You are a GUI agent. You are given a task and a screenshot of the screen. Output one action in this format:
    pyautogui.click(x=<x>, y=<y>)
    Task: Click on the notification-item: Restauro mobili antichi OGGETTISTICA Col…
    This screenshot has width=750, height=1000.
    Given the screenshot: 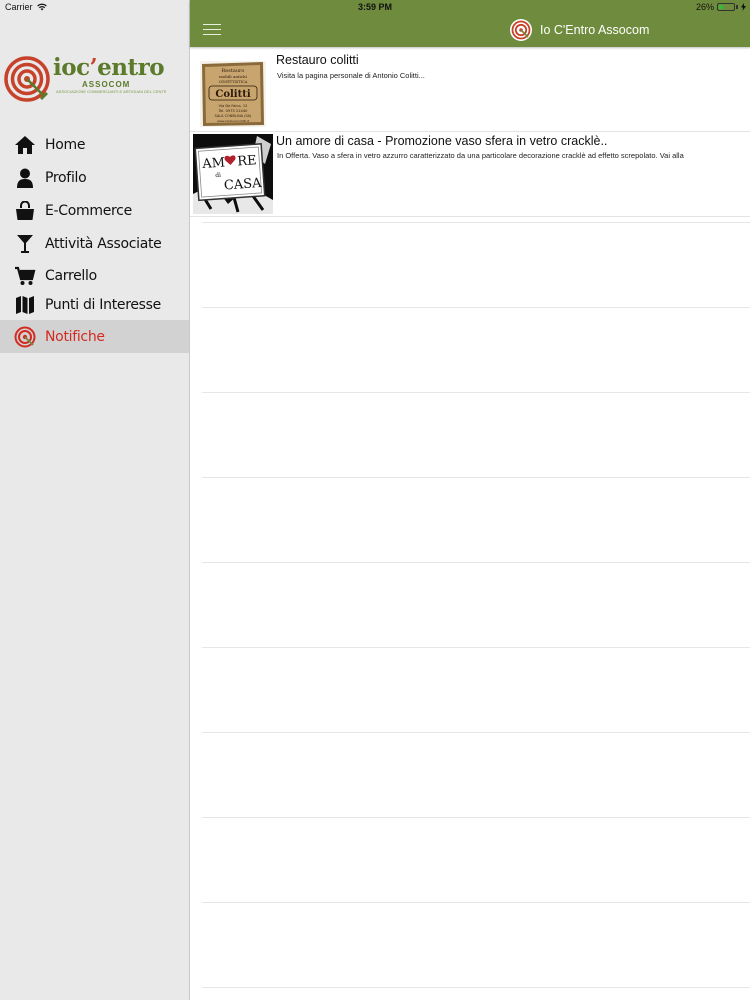 What is the action you would take?
    pyautogui.click(x=470, y=89)
    